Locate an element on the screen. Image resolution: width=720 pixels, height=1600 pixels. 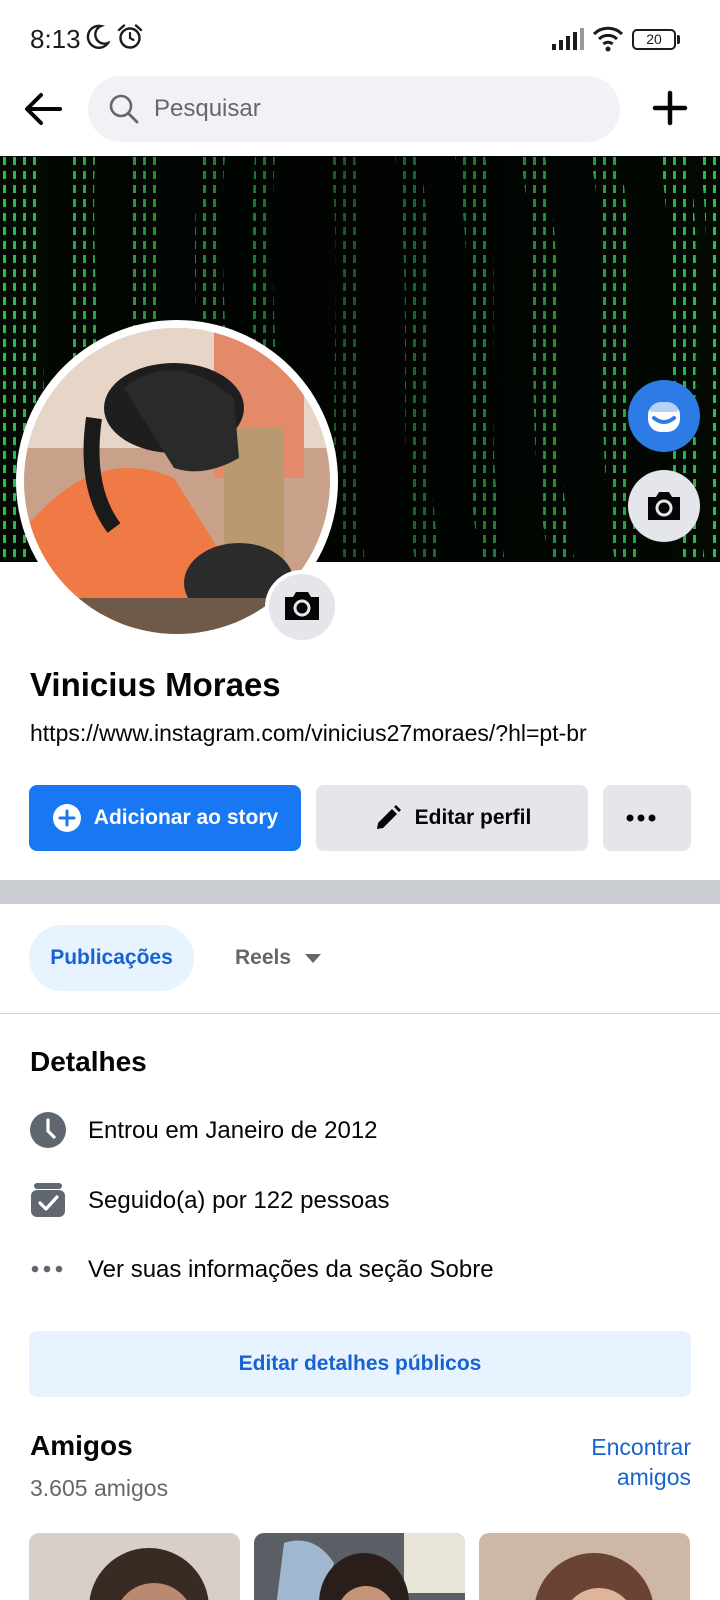
status-time: 8:13 is located at coordinates (55, 39).